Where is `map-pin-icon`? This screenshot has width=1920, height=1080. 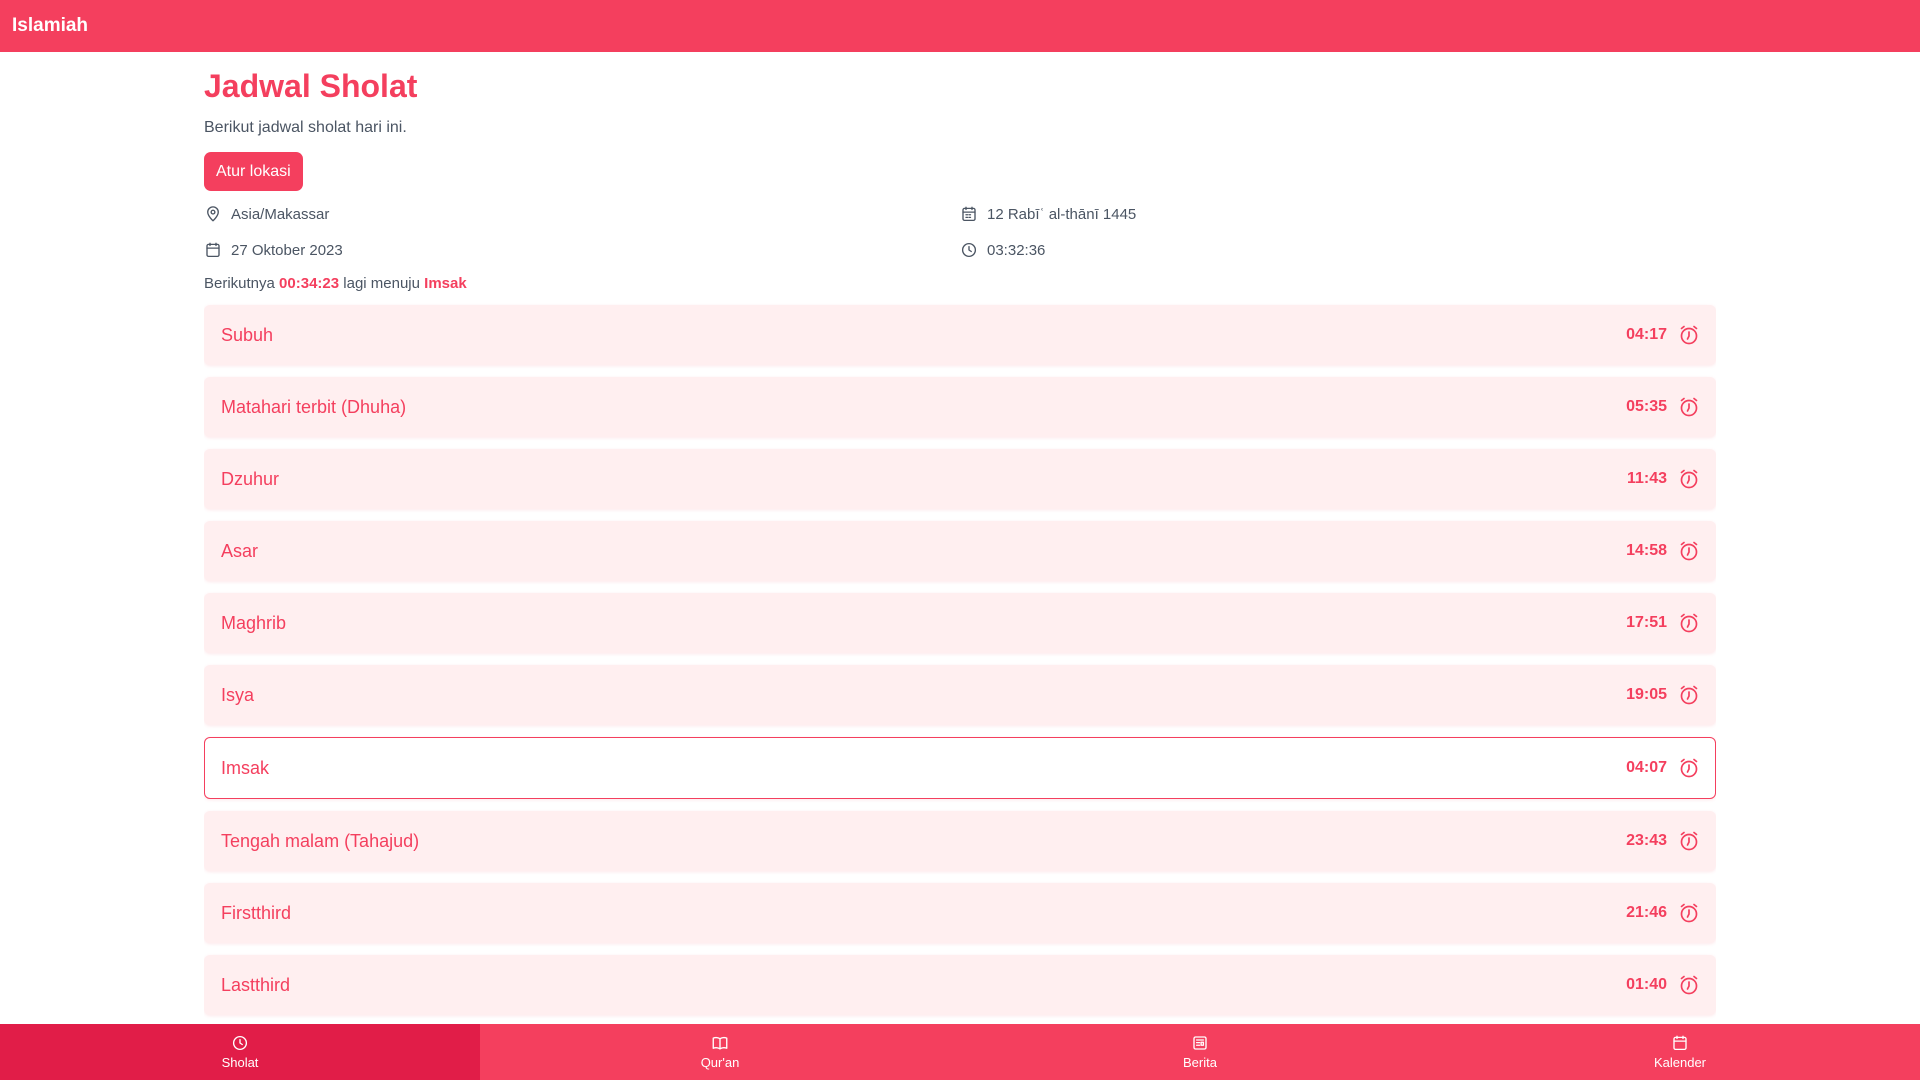
map-pin-icon is located at coordinates (213, 214).